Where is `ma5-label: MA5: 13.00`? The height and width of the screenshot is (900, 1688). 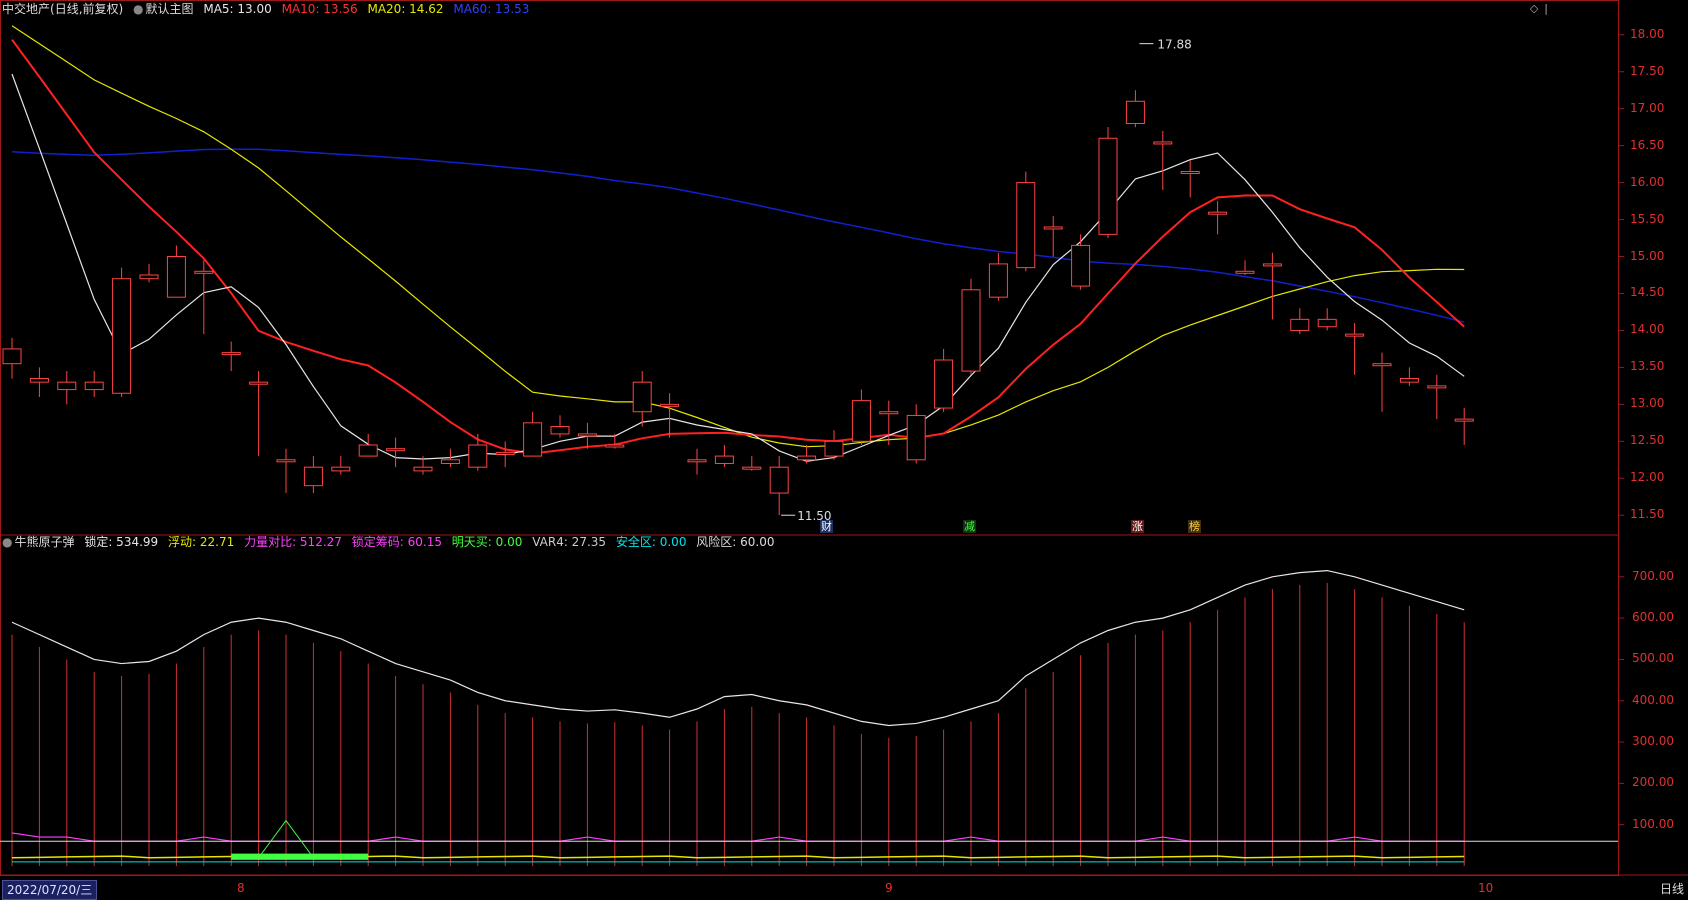 ma5-label: MA5: 13.00 is located at coordinates (237, 9).